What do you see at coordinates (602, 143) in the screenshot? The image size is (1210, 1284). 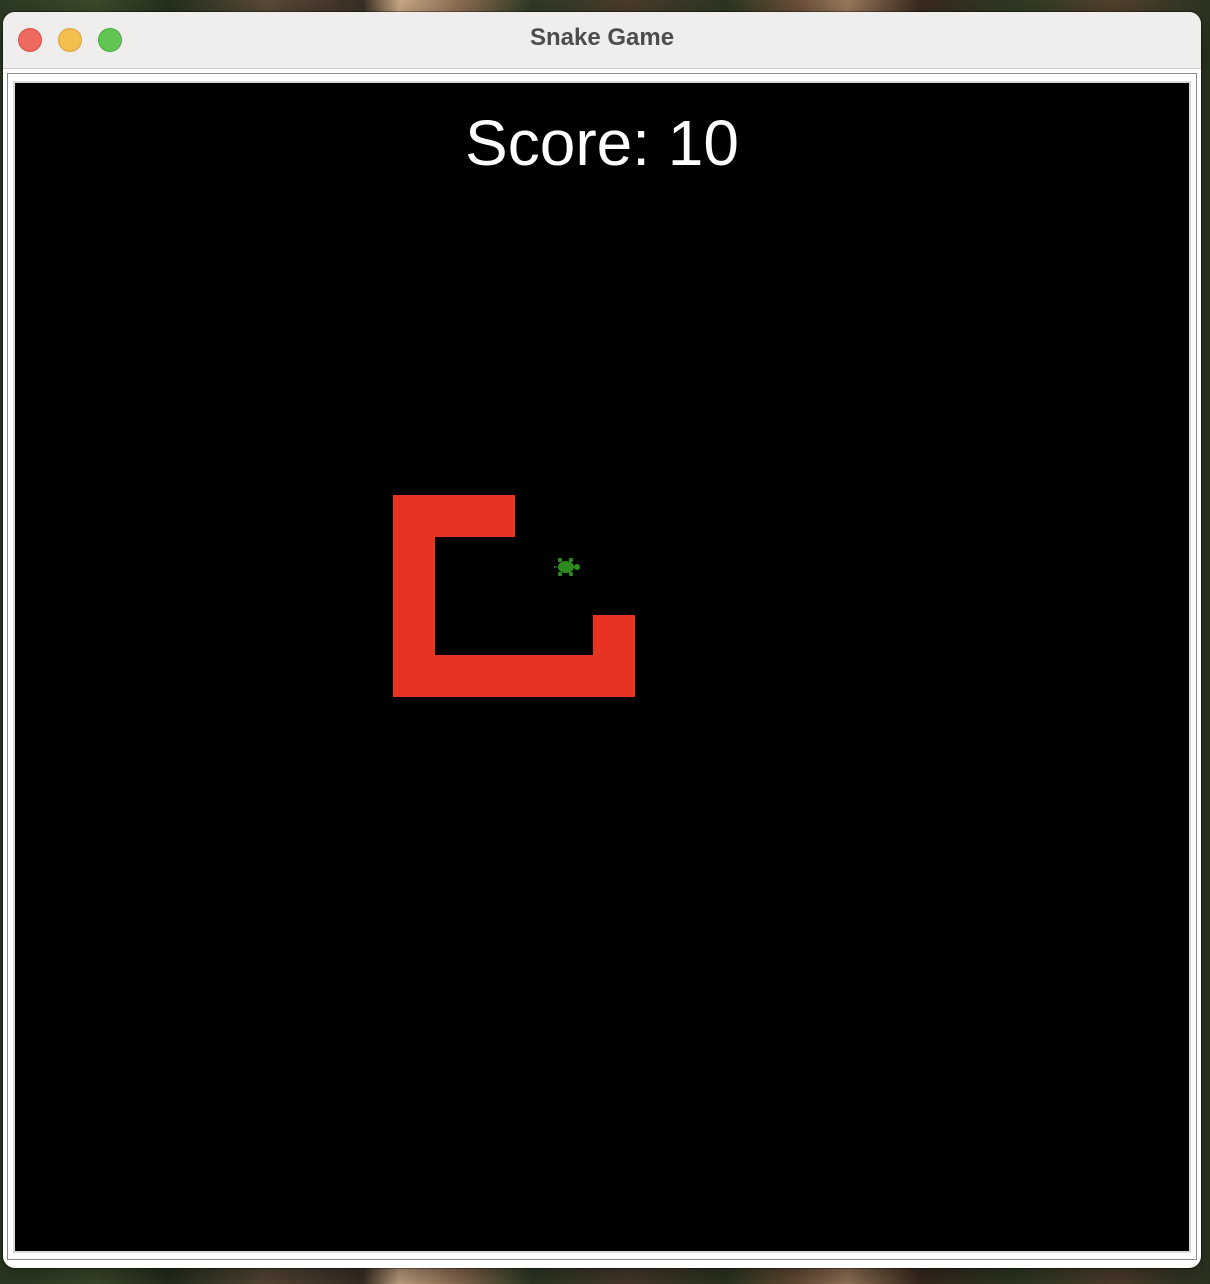 I see `score-display: Score: 10` at bounding box center [602, 143].